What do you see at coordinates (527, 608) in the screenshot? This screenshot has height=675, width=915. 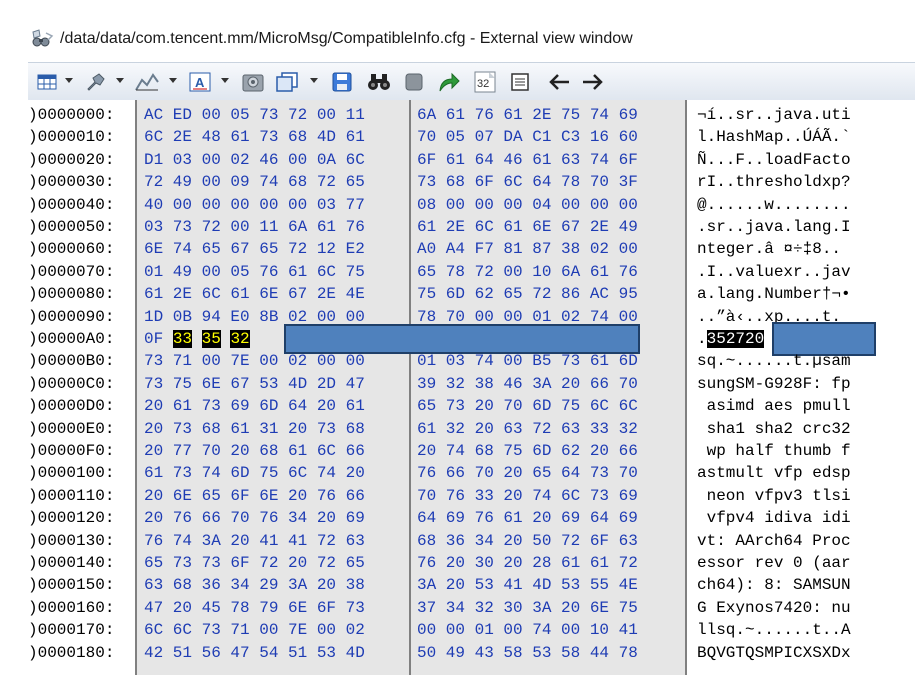 I see `hex-bytes-right: 37 34 32 30 3A 20 6E 75` at bounding box center [527, 608].